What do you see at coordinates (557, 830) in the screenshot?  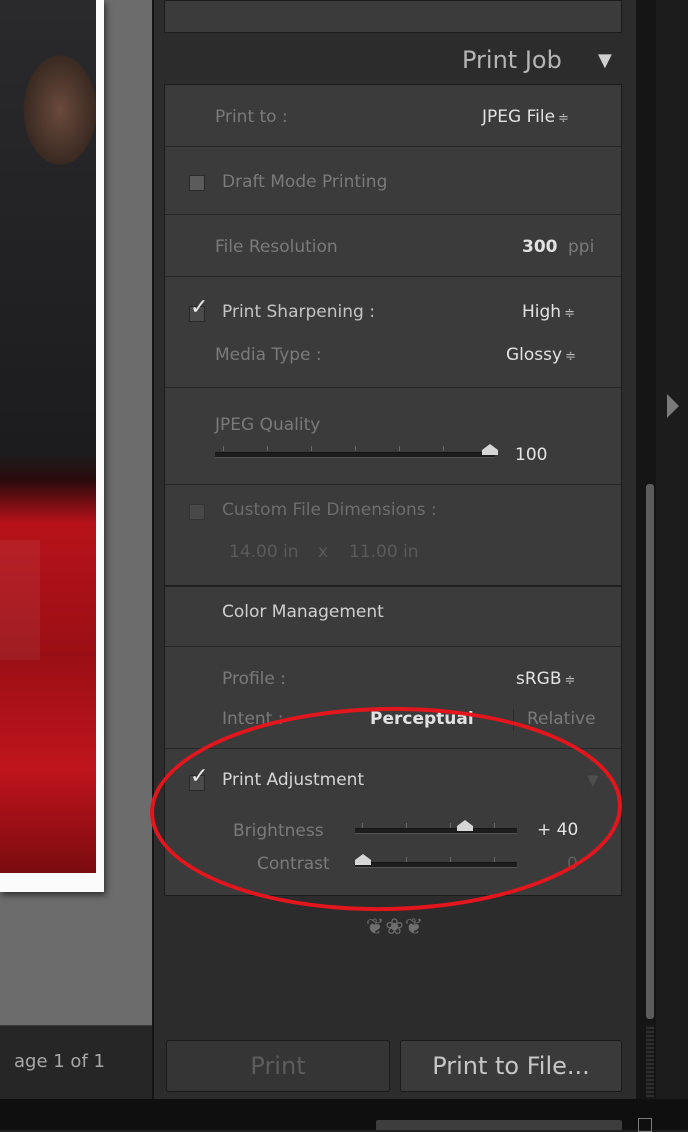 I see `brightness-value: + 40` at bounding box center [557, 830].